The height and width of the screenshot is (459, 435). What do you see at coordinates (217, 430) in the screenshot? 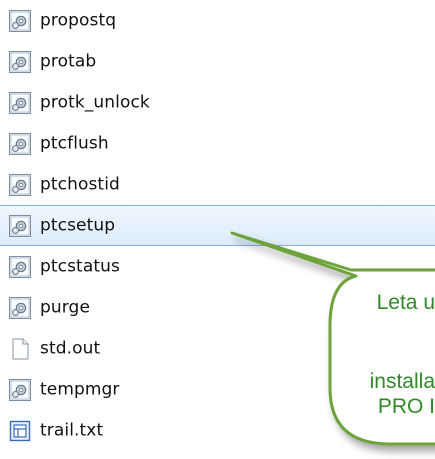
I see `file-row: trail.txt` at bounding box center [217, 430].